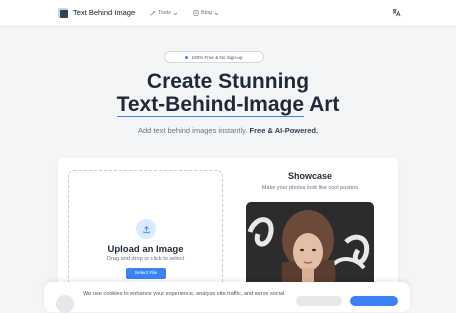 This screenshot has width=456, height=313. What do you see at coordinates (310, 176) in the screenshot?
I see `showcase-title: Showcase` at bounding box center [310, 176].